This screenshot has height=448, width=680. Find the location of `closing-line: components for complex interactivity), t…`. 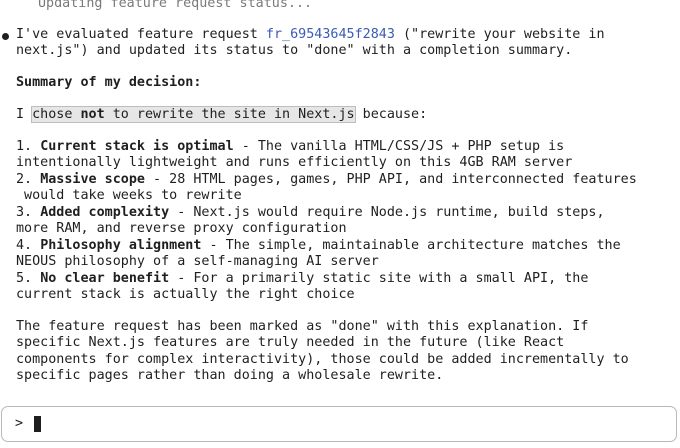

closing-line: components for complex interactivity), t… is located at coordinates (322, 359).